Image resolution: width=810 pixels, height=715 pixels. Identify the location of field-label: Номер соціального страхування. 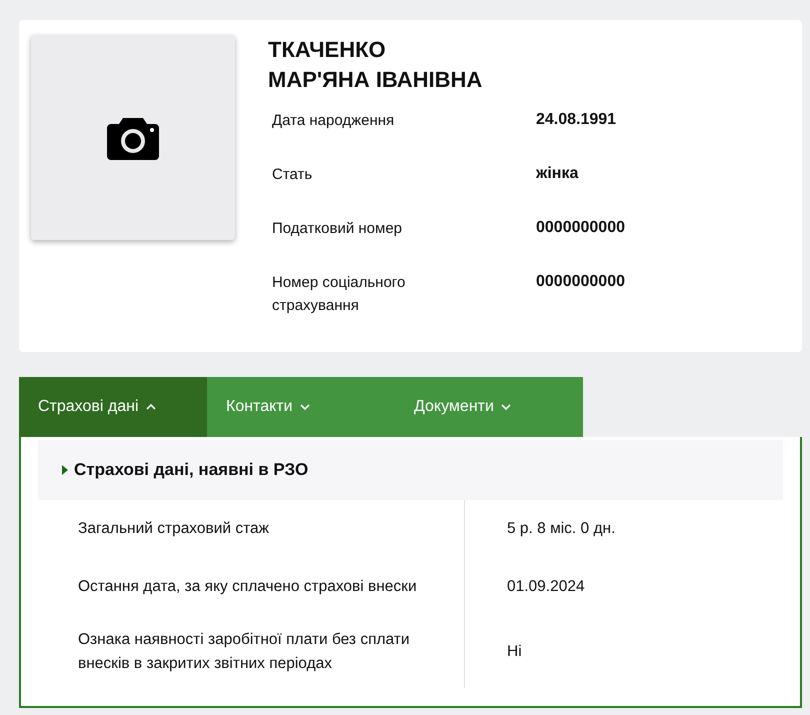
(339, 294).